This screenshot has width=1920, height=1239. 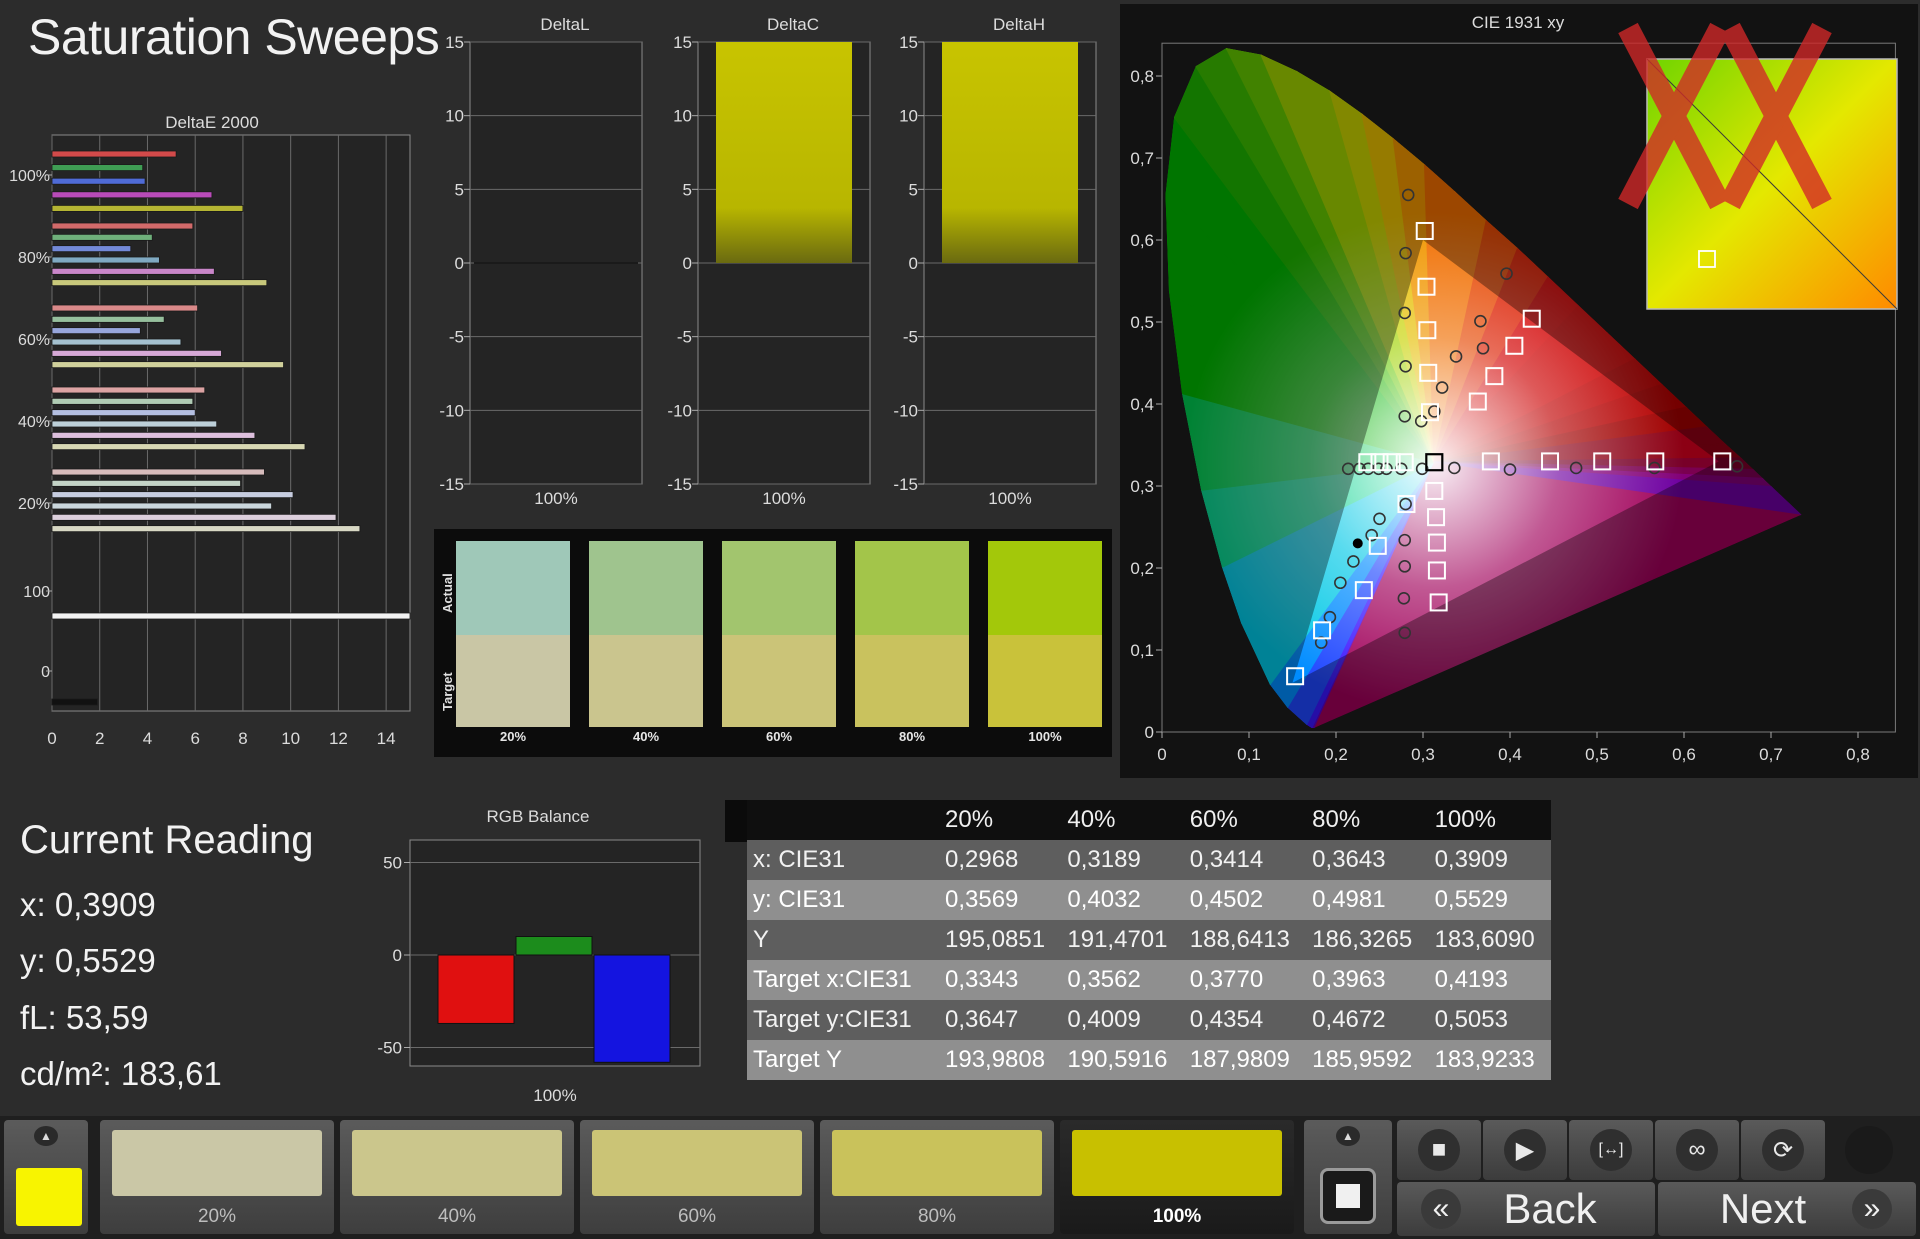 What do you see at coordinates (457, 1177) in the screenshot?
I see `saturation-button-40%: 40%` at bounding box center [457, 1177].